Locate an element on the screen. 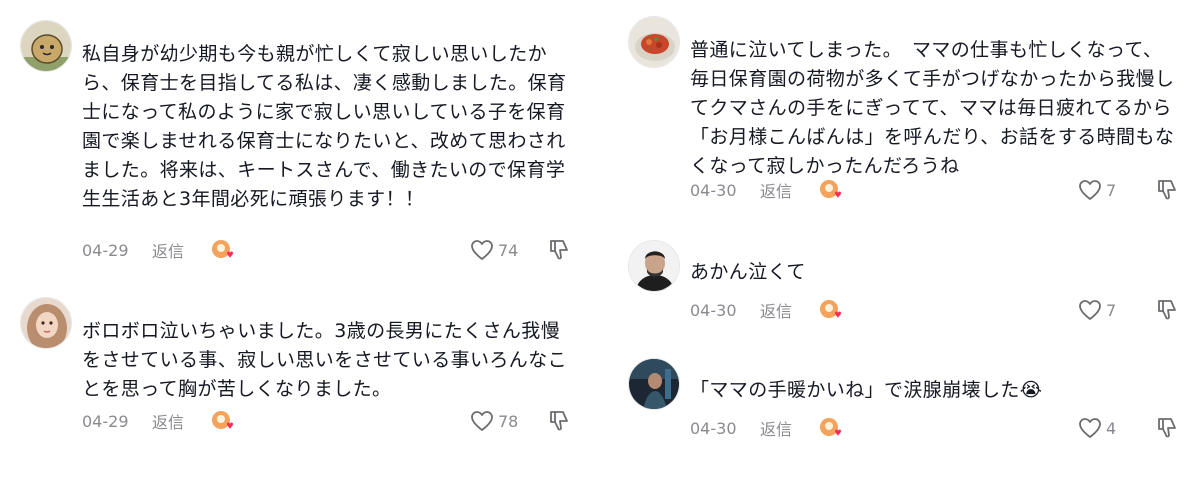 This screenshot has height=499, width=1200. comment-meta: 04-29 返信 78 is located at coordinates (327, 421).